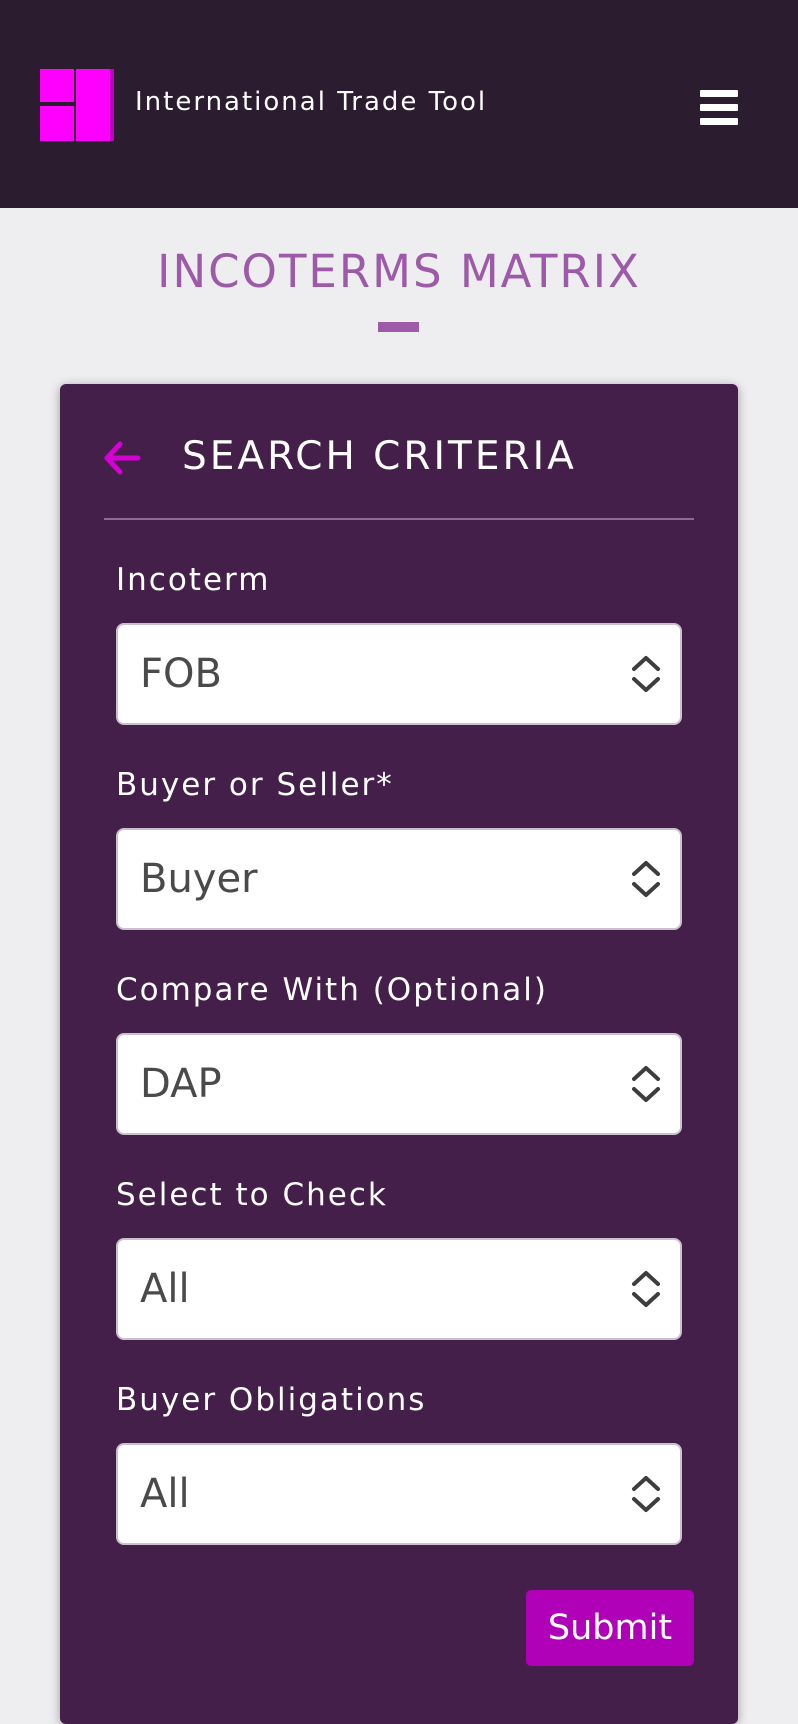 The image size is (798, 1724). I want to click on title-underline, so click(398, 327).